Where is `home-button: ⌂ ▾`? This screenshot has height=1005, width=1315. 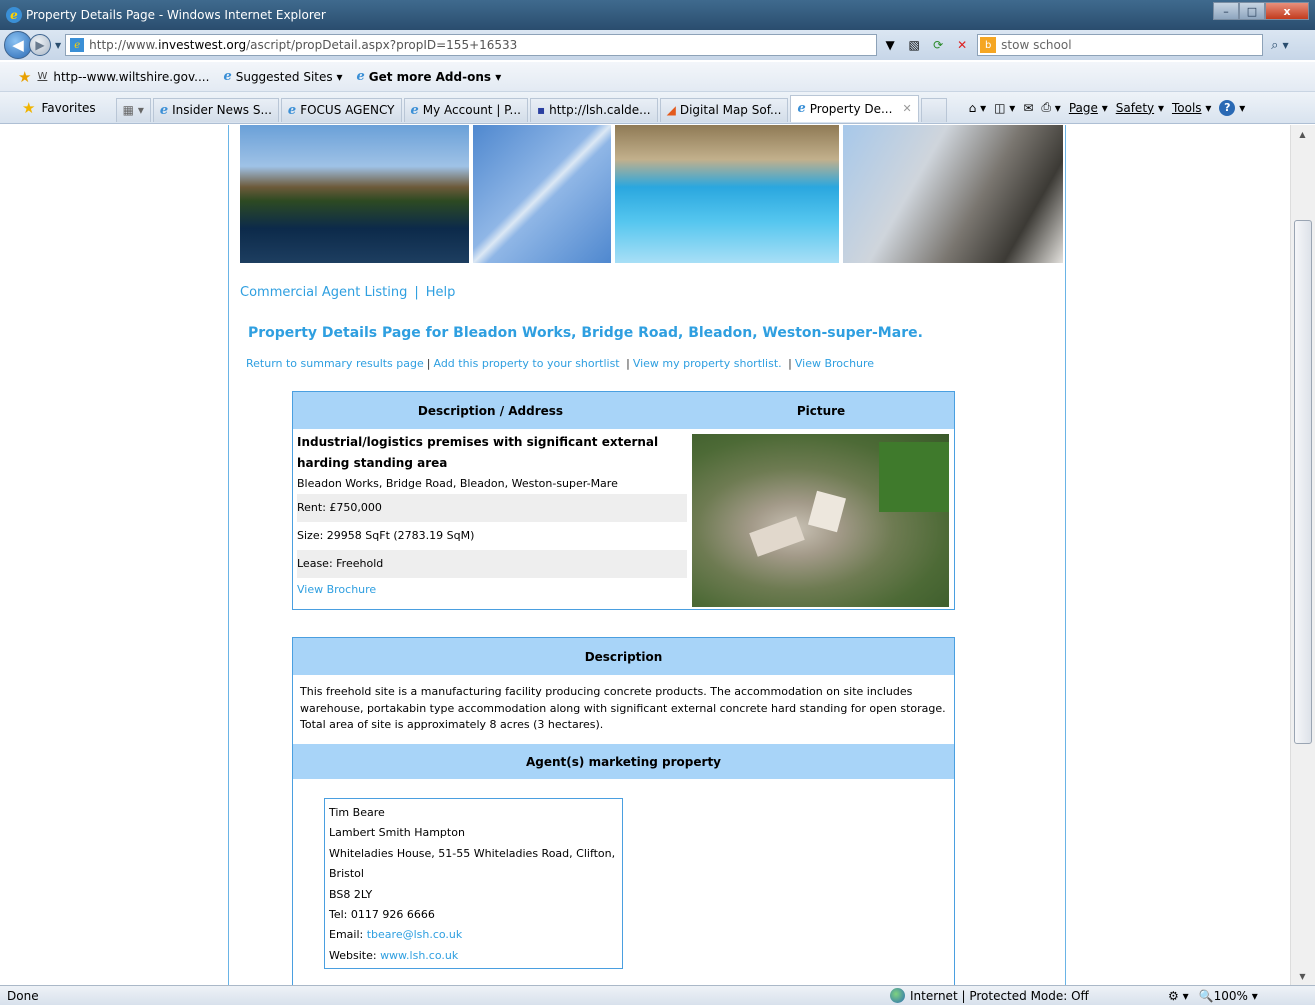 home-button: ⌂ ▾ is located at coordinates (977, 108).